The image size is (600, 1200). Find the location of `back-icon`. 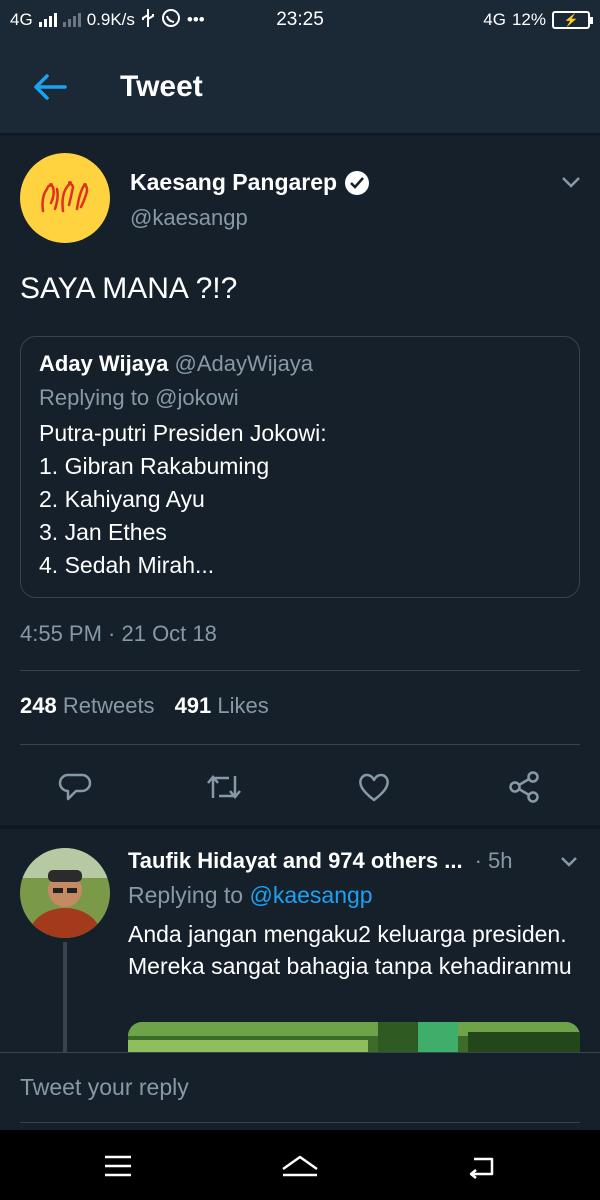

back-icon is located at coordinates (481, 1168).